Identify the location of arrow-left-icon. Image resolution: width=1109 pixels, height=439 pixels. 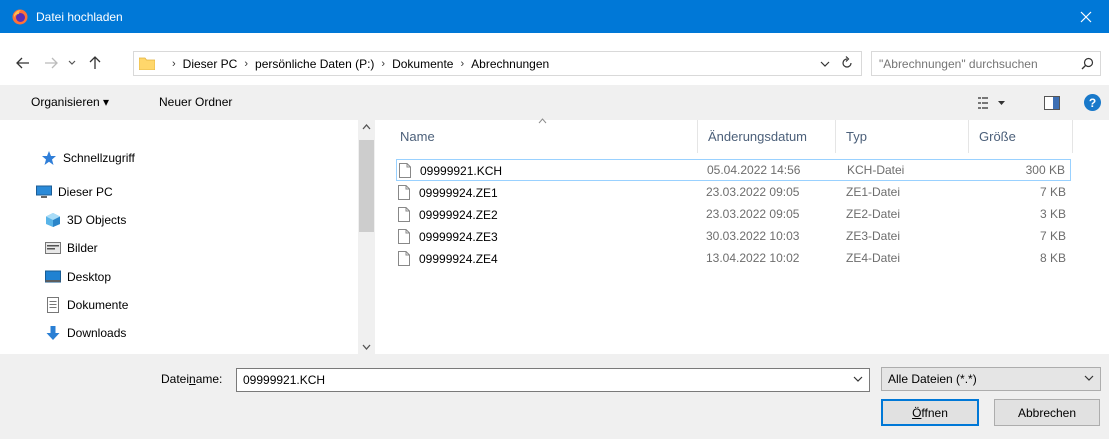
(22, 63).